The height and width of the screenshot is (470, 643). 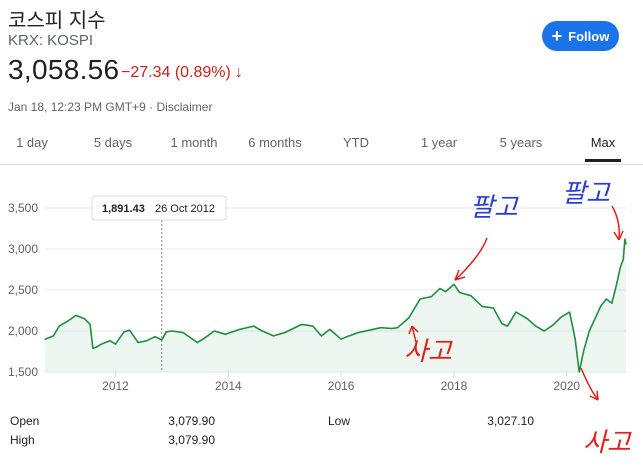 I want to click on disclaimer-link: Disclaimer, so click(x=184, y=107).